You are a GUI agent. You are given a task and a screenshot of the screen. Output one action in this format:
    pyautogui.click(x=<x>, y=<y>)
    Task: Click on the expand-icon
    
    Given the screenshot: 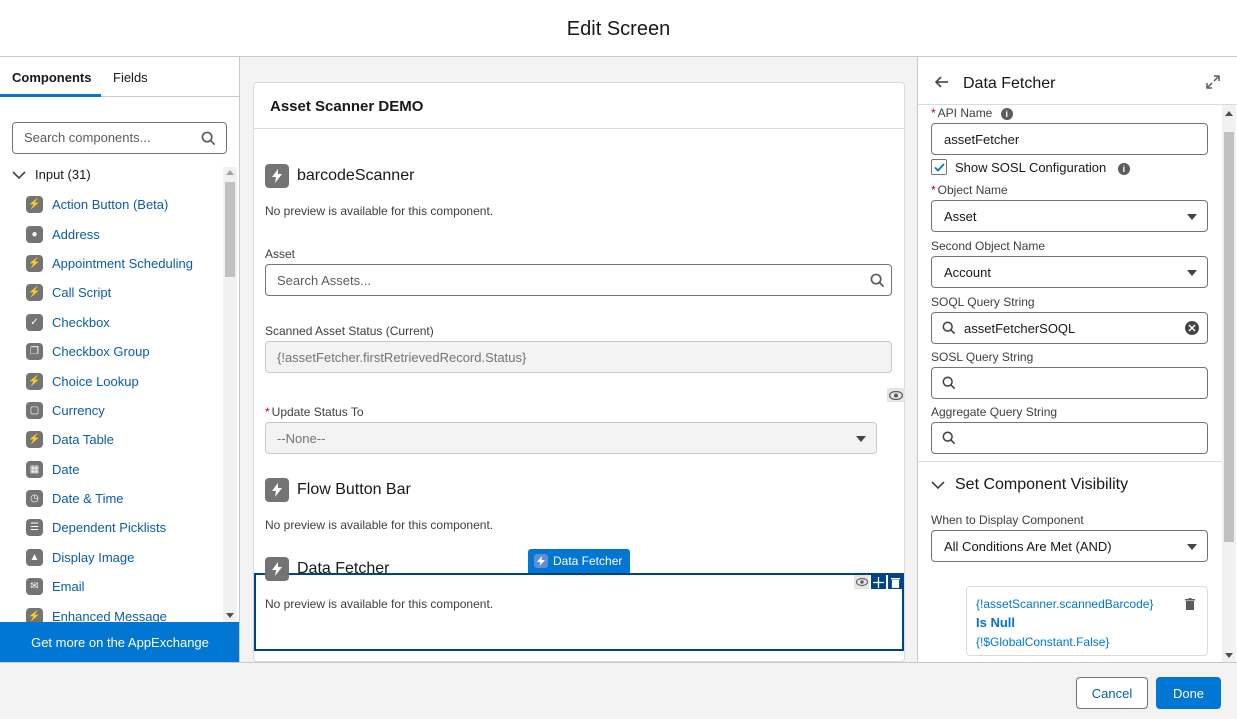 What is the action you would take?
    pyautogui.click(x=1213, y=82)
    